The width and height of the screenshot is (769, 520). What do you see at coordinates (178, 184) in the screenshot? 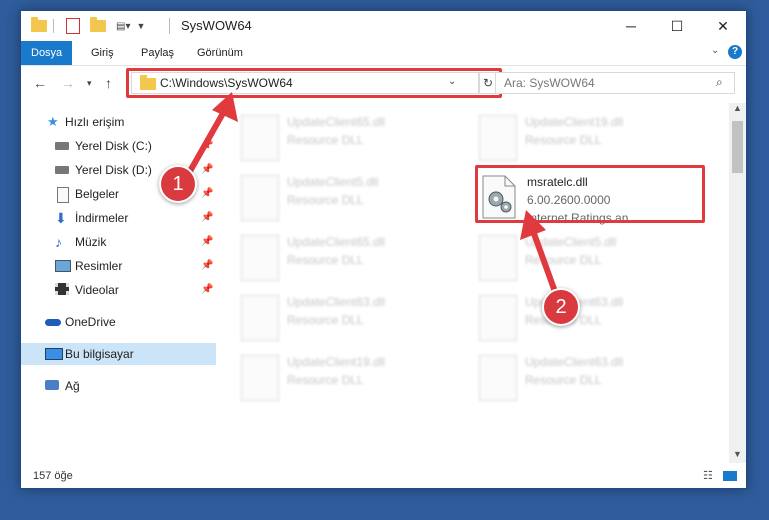
I see `step-1-badge: 1` at bounding box center [178, 184].